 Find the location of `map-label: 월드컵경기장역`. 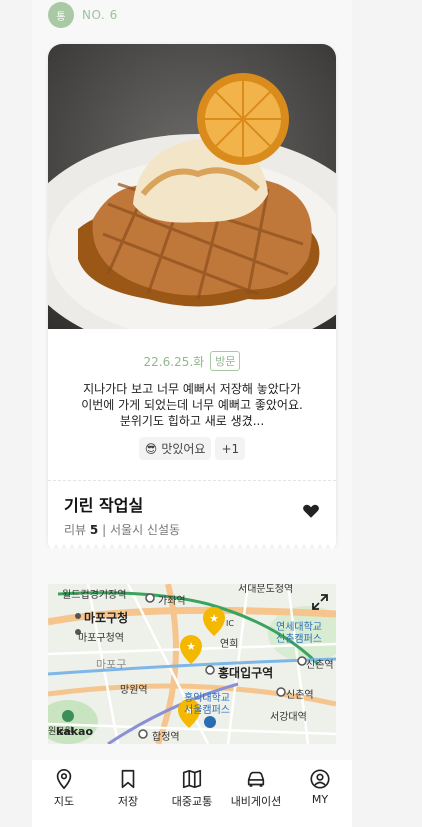

map-label: 월드컵경기장역 is located at coordinates (94, 595).